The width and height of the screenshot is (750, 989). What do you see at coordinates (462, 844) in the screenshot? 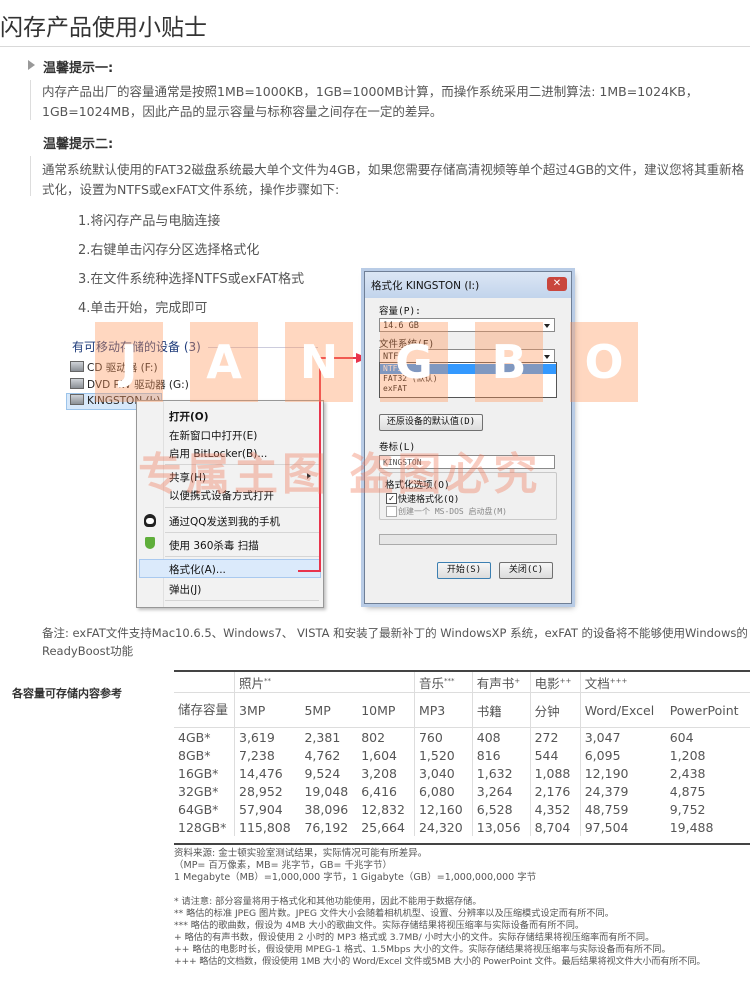
I see `table-bottom-rule` at bounding box center [462, 844].